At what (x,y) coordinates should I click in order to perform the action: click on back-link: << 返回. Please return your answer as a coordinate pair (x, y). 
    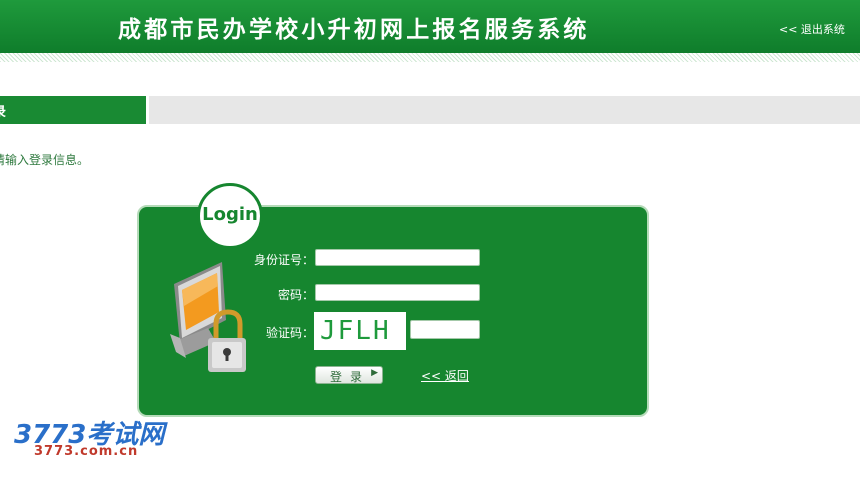
    Looking at the image, I should click on (445, 375).